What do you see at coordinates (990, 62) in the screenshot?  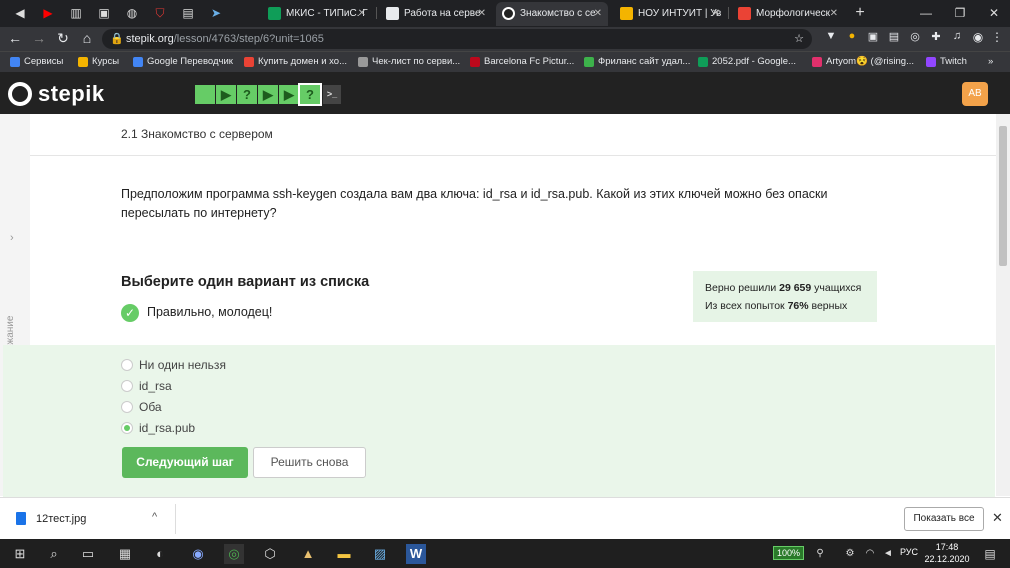 I see `more-bookmarks-icon: »` at bounding box center [990, 62].